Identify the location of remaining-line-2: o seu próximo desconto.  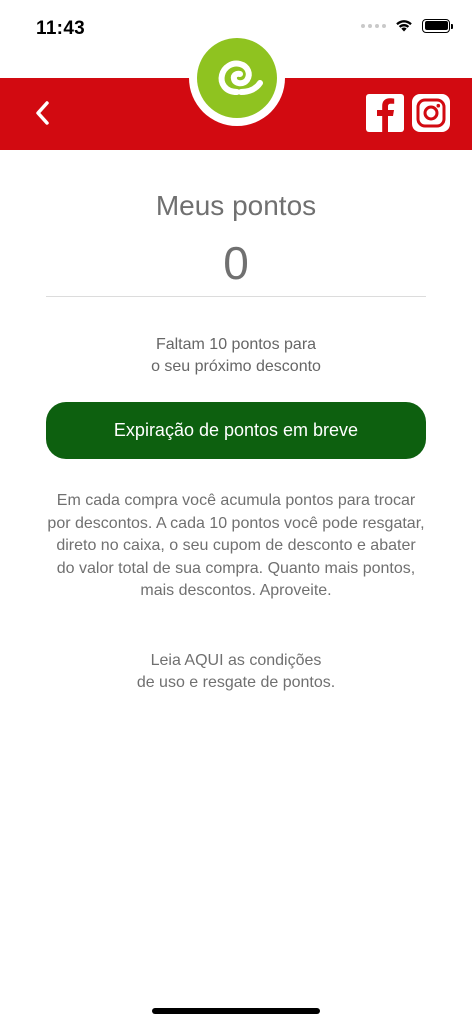
(236, 366).